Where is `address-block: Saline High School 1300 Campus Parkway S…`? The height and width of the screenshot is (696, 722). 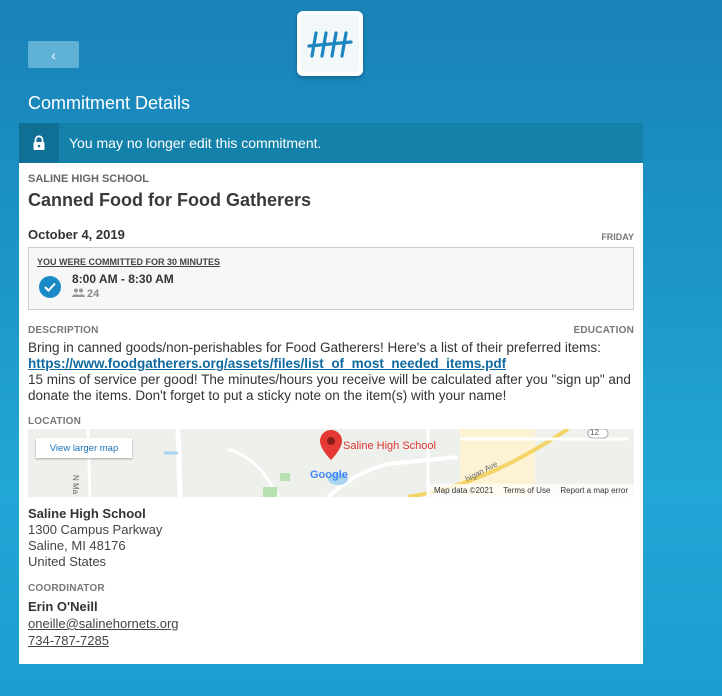
address-block: Saline High School 1300 Campus Parkway S… is located at coordinates (331, 538).